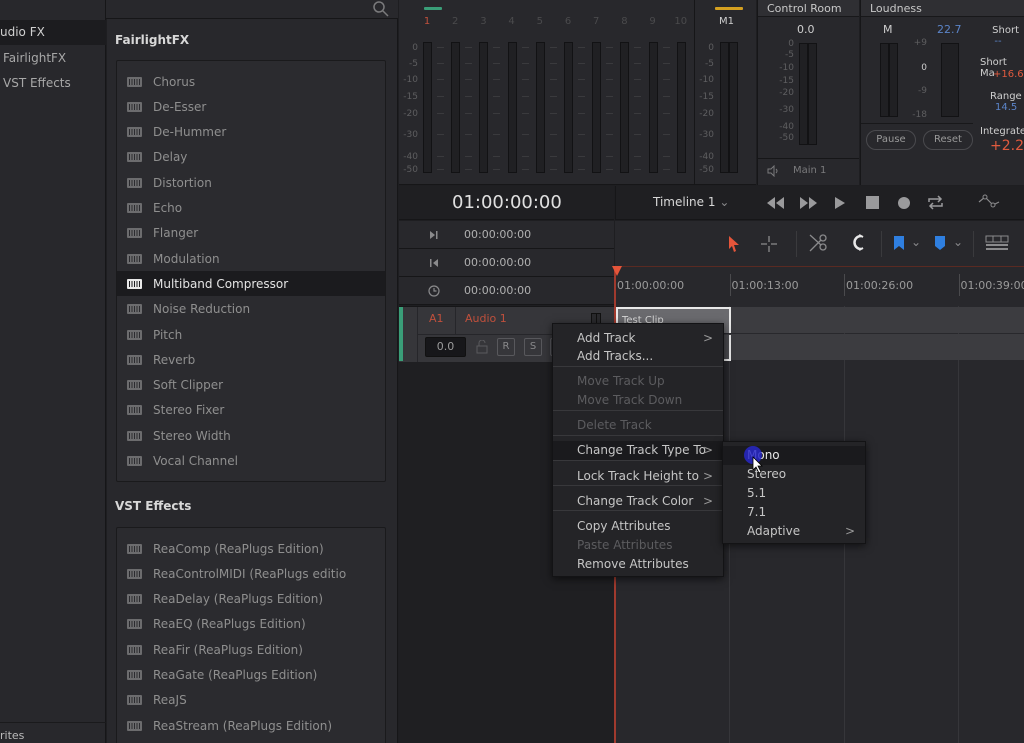  Describe the element at coordinates (251, 573) in the screenshot. I see `fx-list-item: ReaControlMIDI (ReaPlugs editio` at that location.